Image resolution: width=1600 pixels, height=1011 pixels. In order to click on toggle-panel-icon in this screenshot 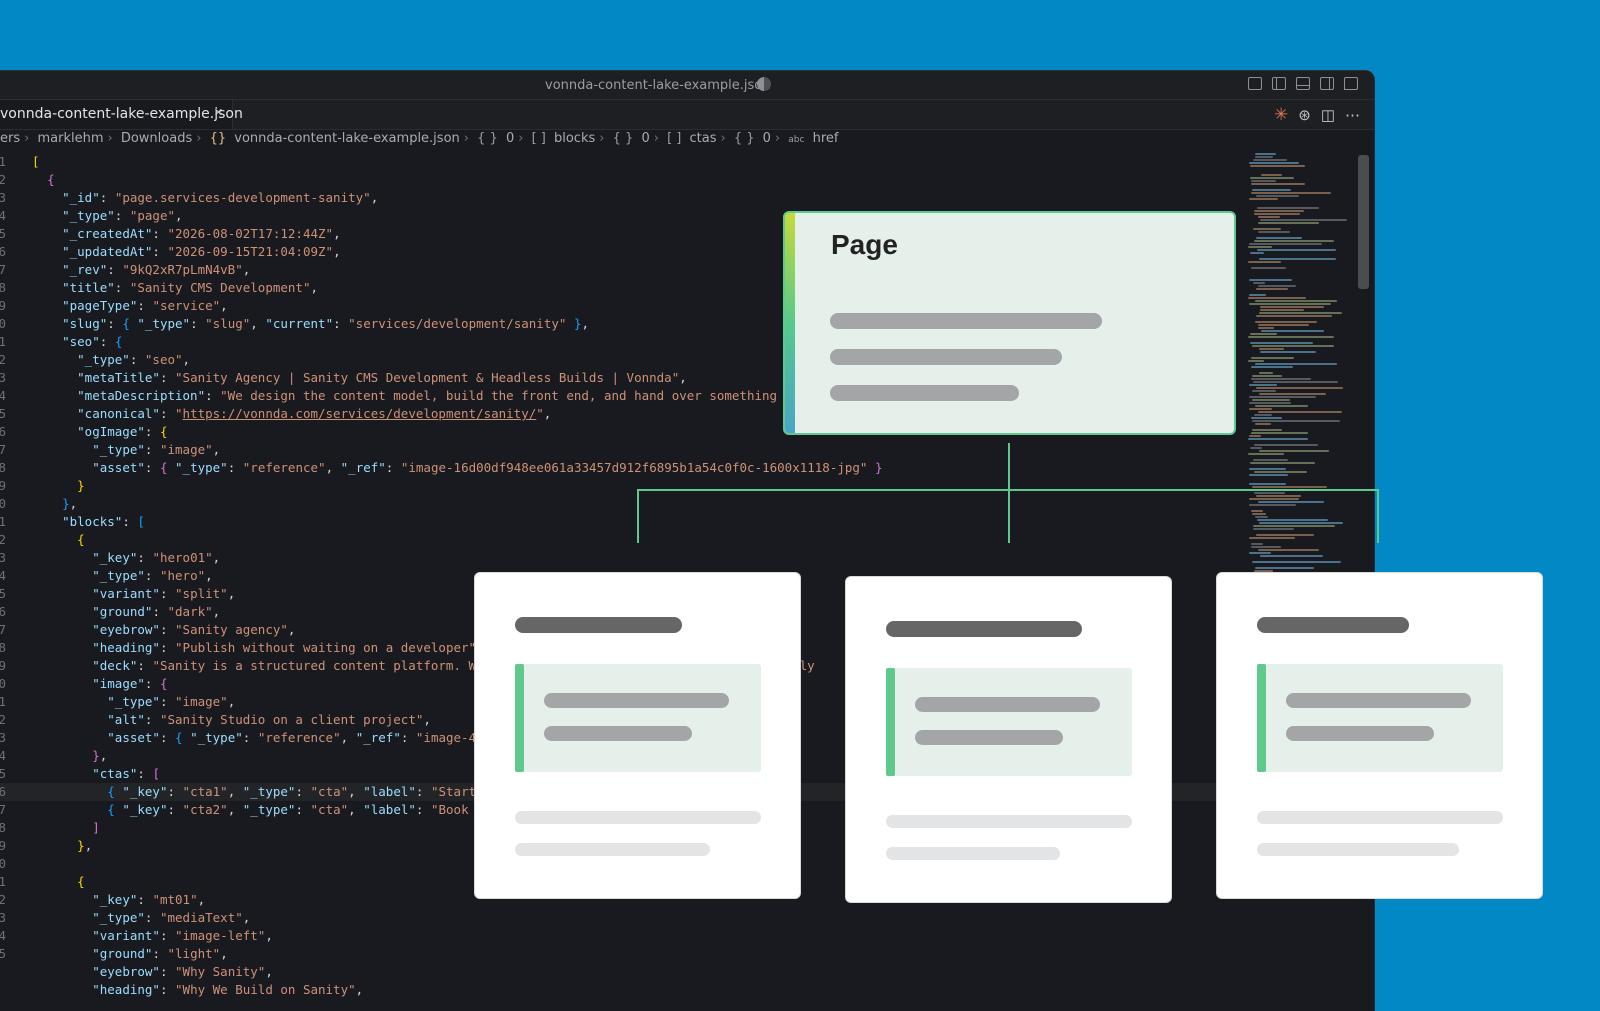, I will do `click(1303, 83)`.